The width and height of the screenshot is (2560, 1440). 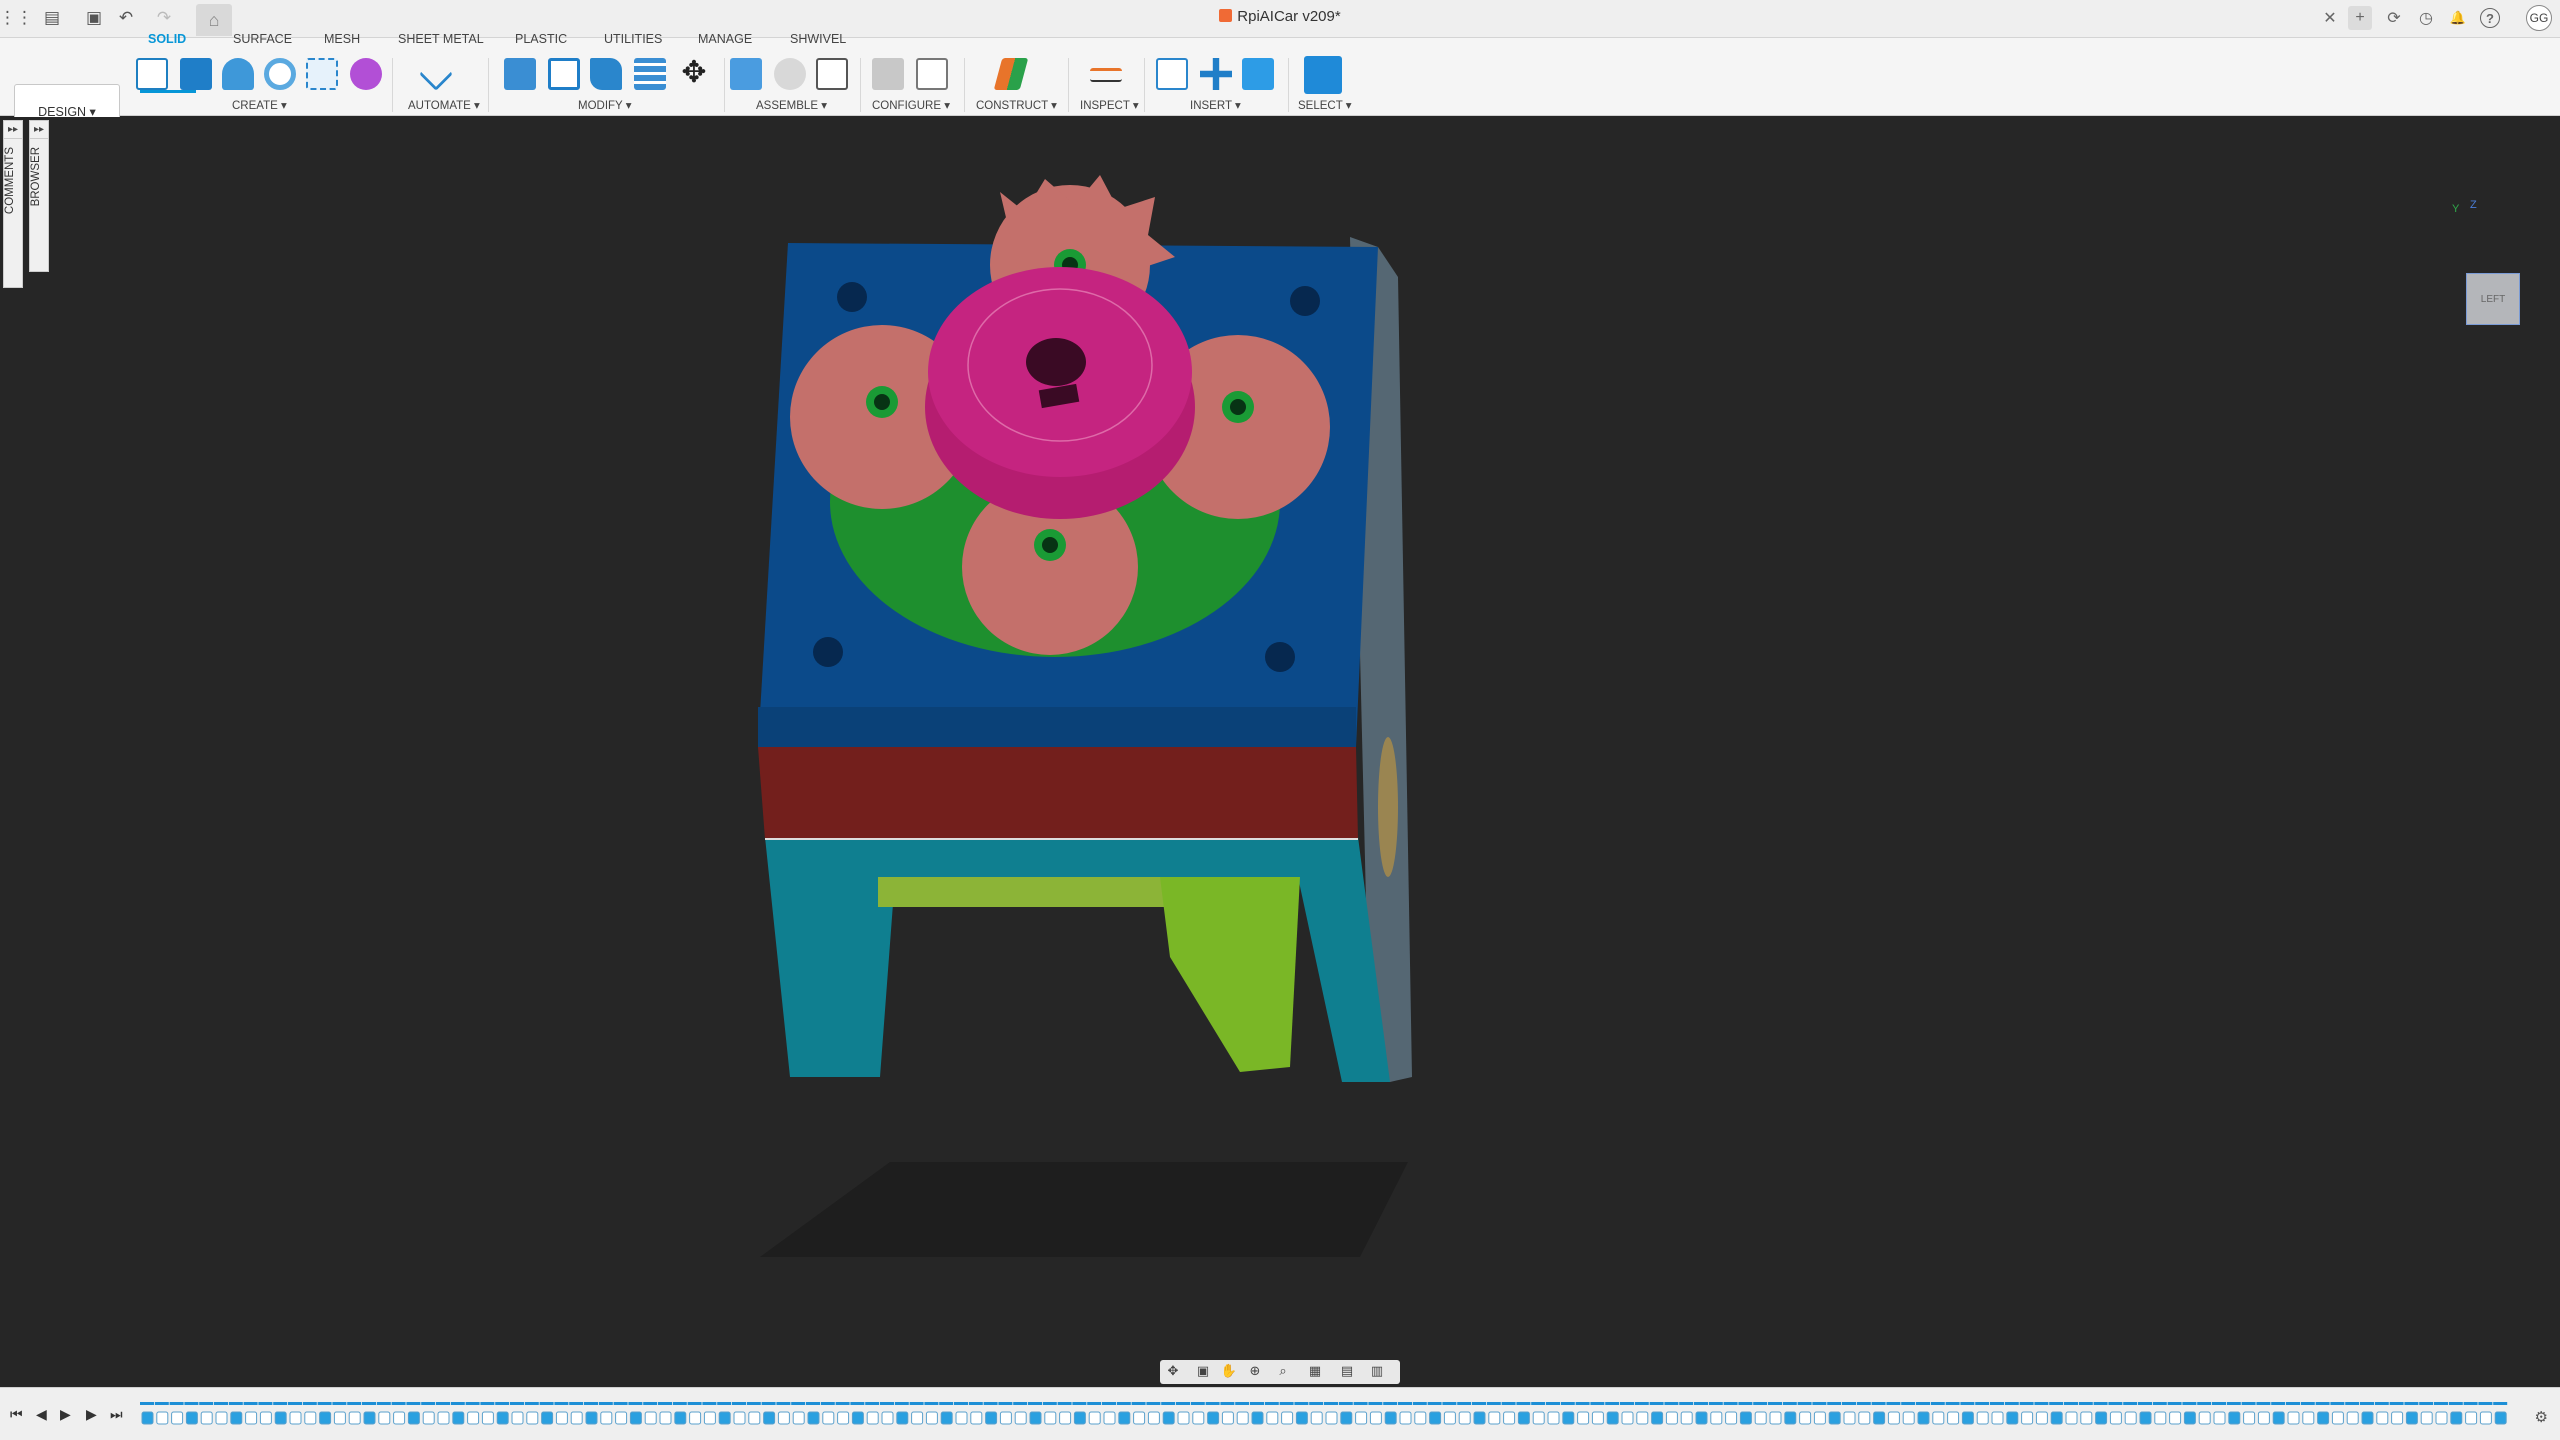 What do you see at coordinates (444, 105) in the screenshot?
I see `automate-menu: AUTOMATE ▾` at bounding box center [444, 105].